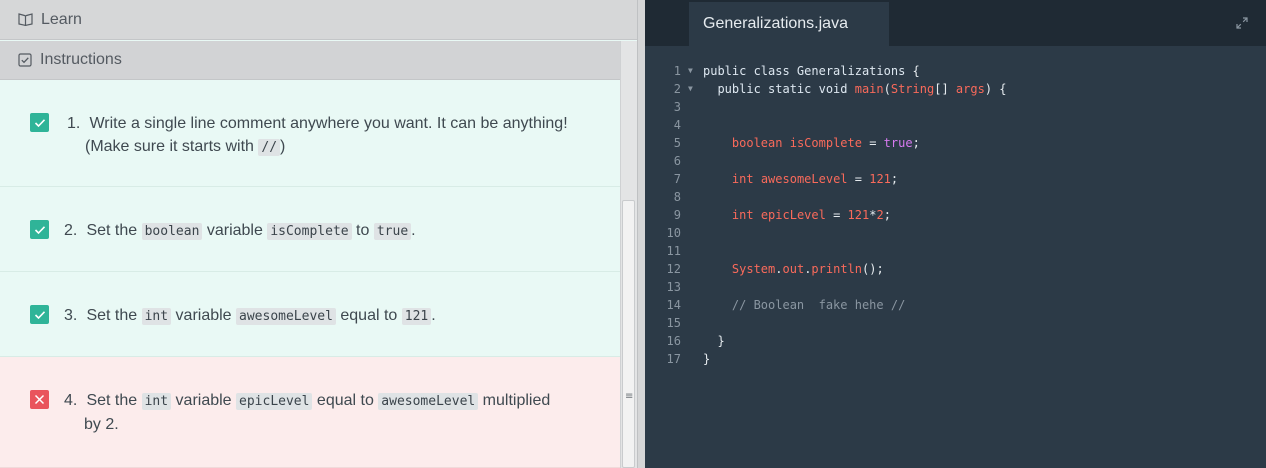  What do you see at coordinates (318, 20) in the screenshot?
I see `learn-tab: Learn` at bounding box center [318, 20].